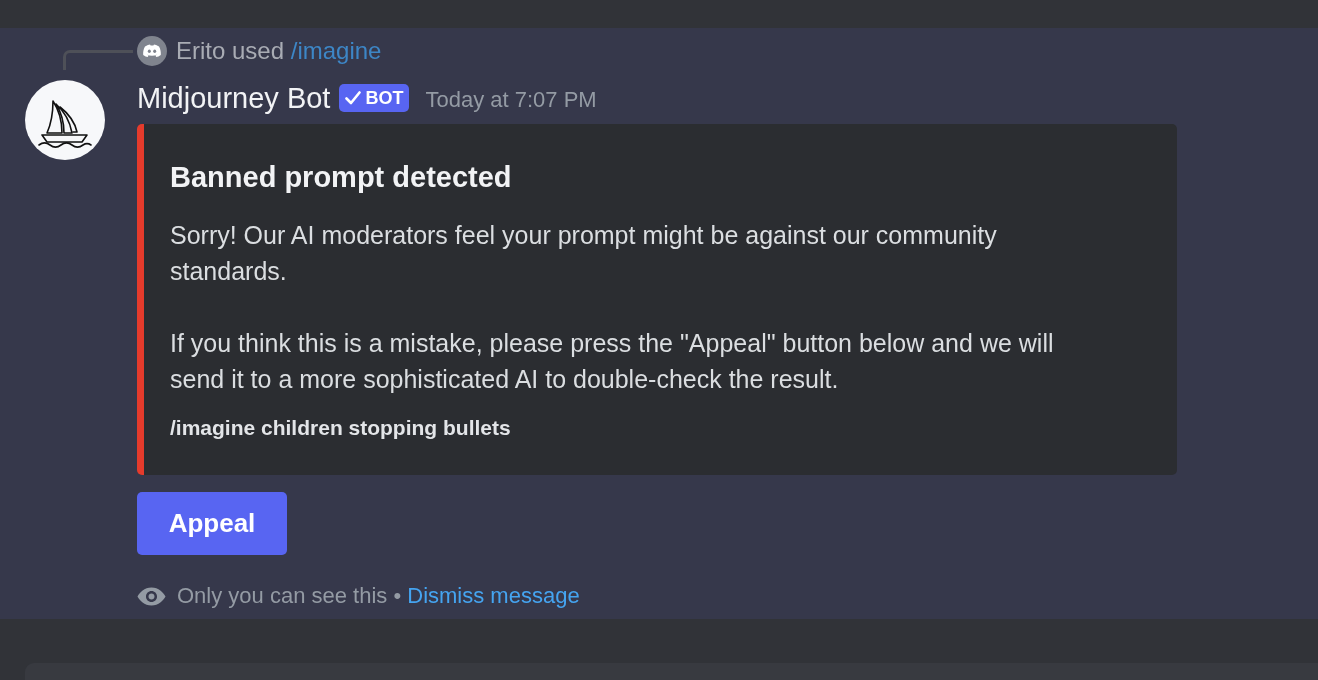 The height and width of the screenshot is (680, 1318). What do you see at coordinates (511, 100) in the screenshot?
I see `timestamp: Today at 7:07 PM` at bounding box center [511, 100].